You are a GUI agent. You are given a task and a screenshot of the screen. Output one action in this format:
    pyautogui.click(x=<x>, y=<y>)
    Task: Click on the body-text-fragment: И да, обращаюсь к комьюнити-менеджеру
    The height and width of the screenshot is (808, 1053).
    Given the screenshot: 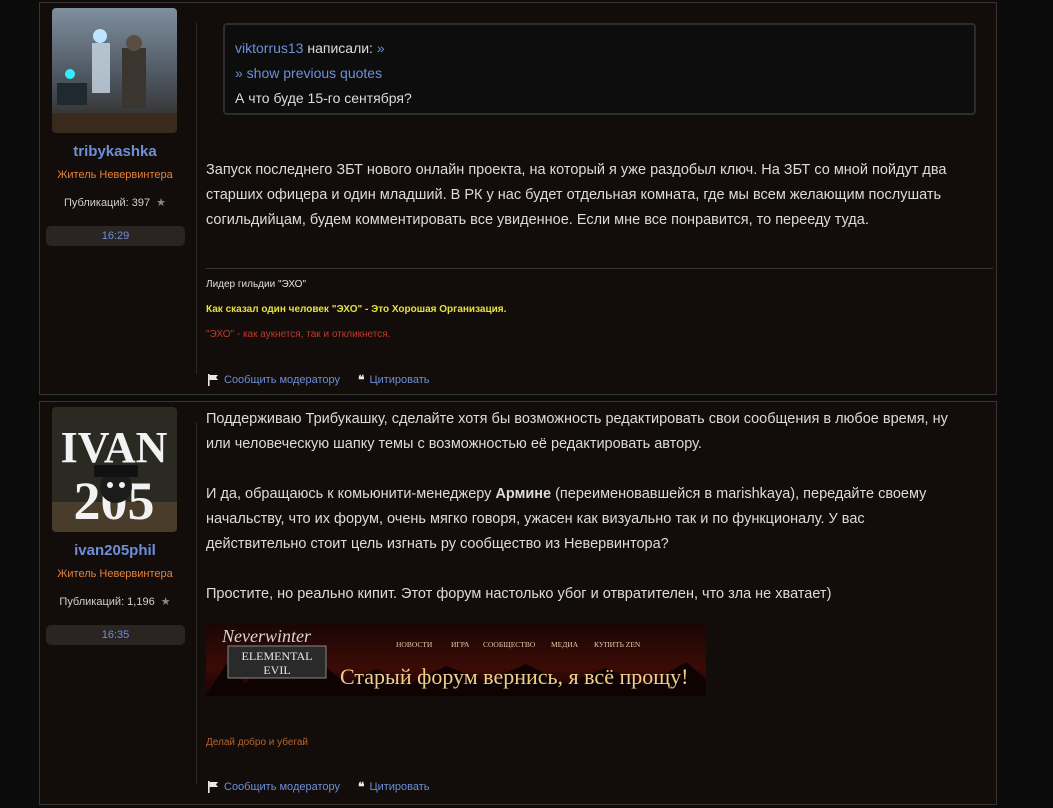 What is the action you would take?
    pyautogui.click(x=351, y=494)
    